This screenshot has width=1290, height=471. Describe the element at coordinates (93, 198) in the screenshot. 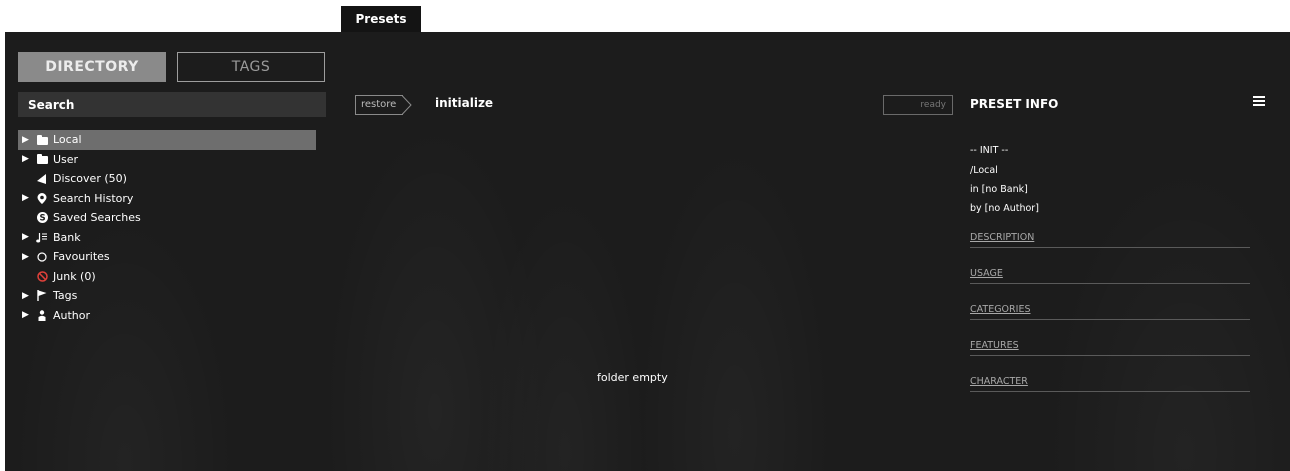

I see `tree-item-label: Search History` at that location.